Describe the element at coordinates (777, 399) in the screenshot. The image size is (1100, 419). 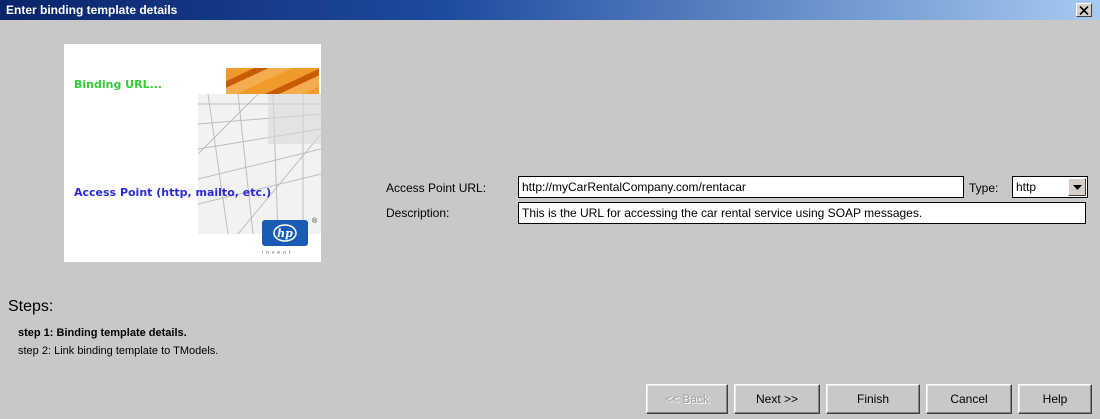
I see `next-button: Next >>` at that location.